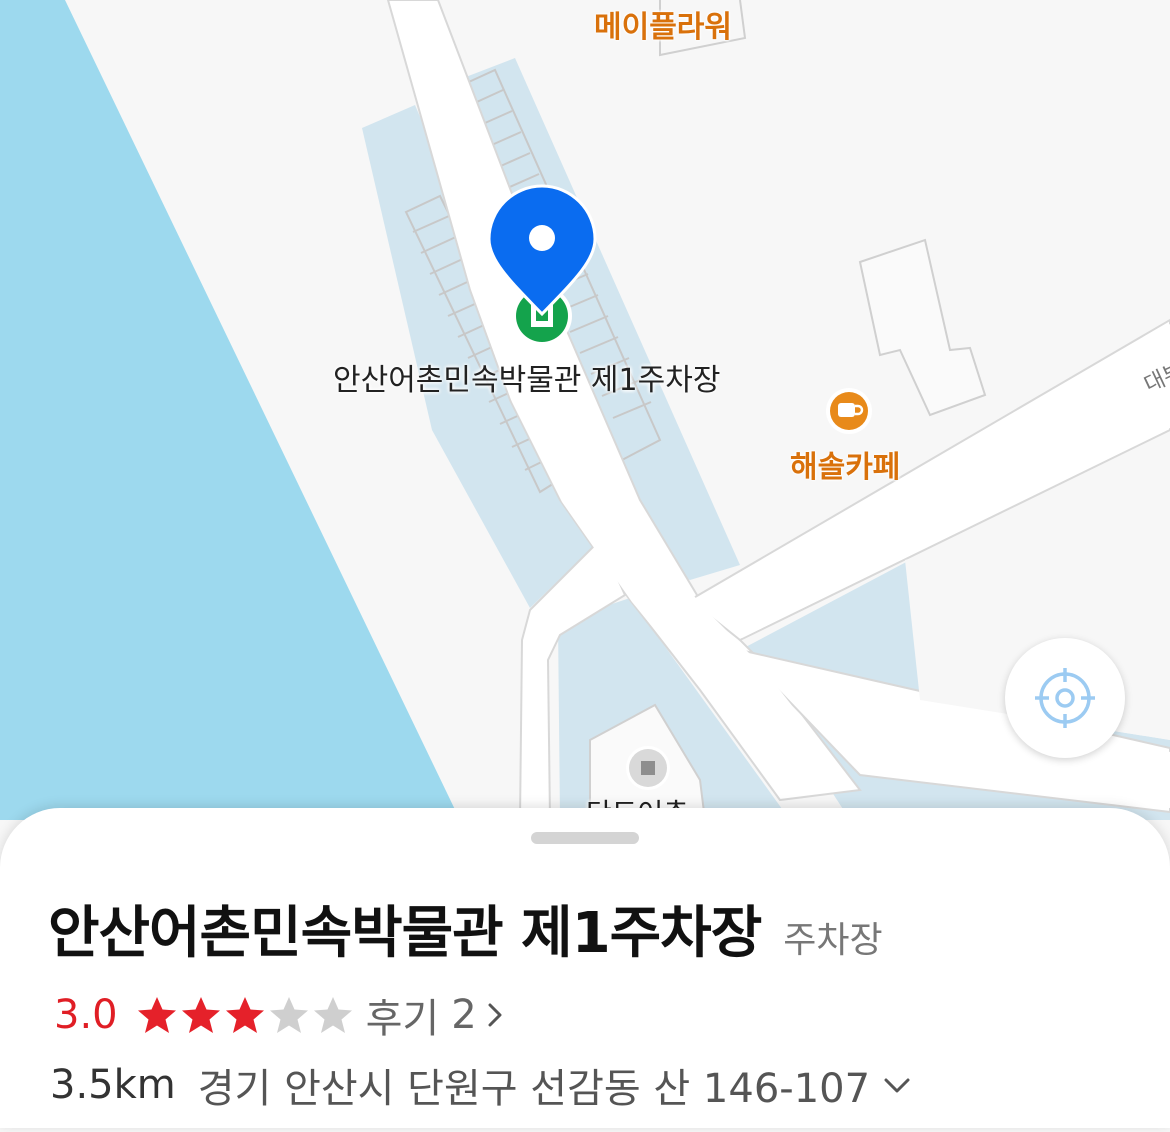 The image size is (1170, 1132). What do you see at coordinates (585, 838) in the screenshot?
I see `sheet-drag-handle` at bounding box center [585, 838].